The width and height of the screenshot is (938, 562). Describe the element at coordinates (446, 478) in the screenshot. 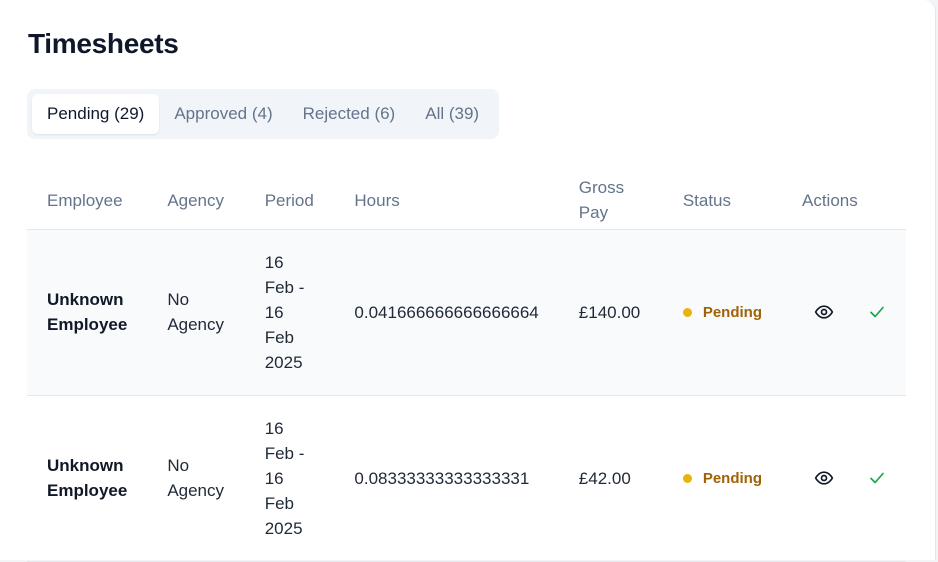

I see `hours-cell: 0.08333333333333331` at that location.